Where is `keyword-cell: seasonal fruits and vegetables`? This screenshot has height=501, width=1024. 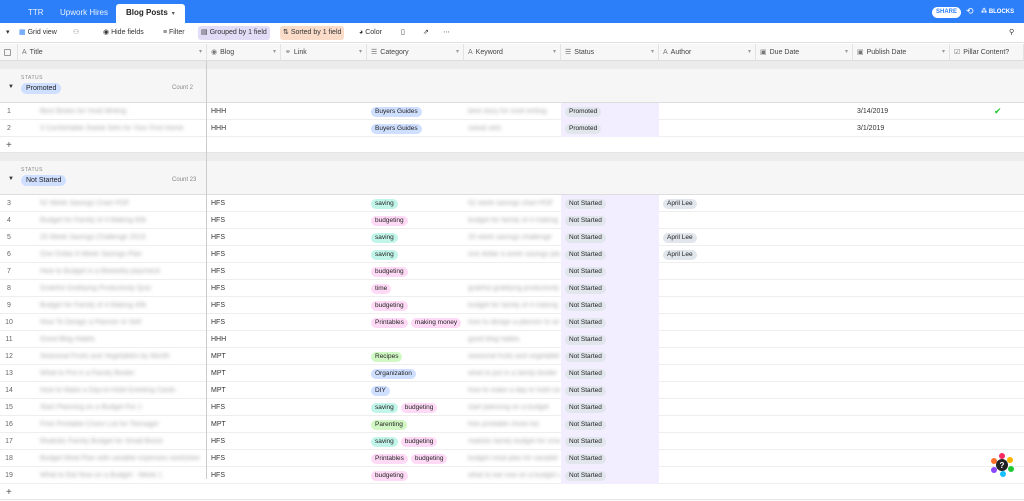 keyword-cell: seasonal fruits and vegetables is located at coordinates (514, 356).